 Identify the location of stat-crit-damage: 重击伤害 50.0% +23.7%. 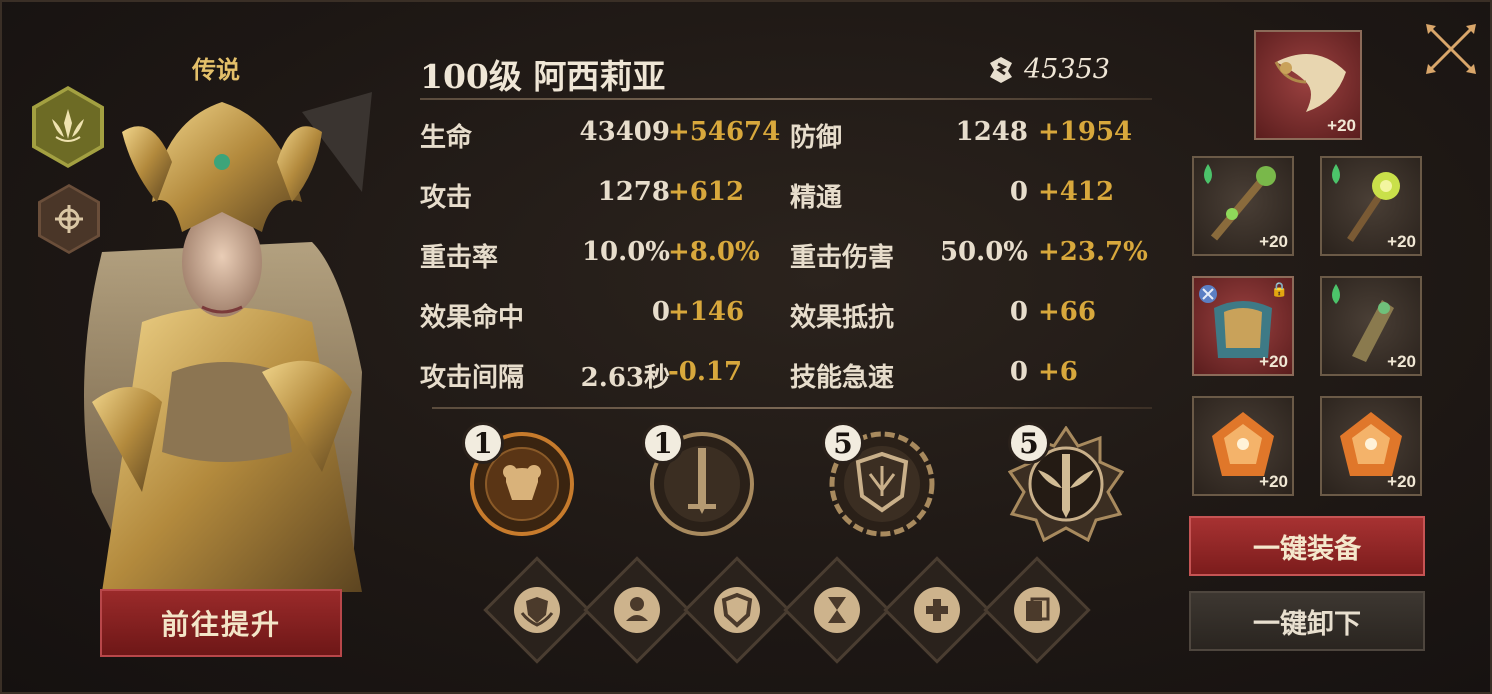
(970, 257).